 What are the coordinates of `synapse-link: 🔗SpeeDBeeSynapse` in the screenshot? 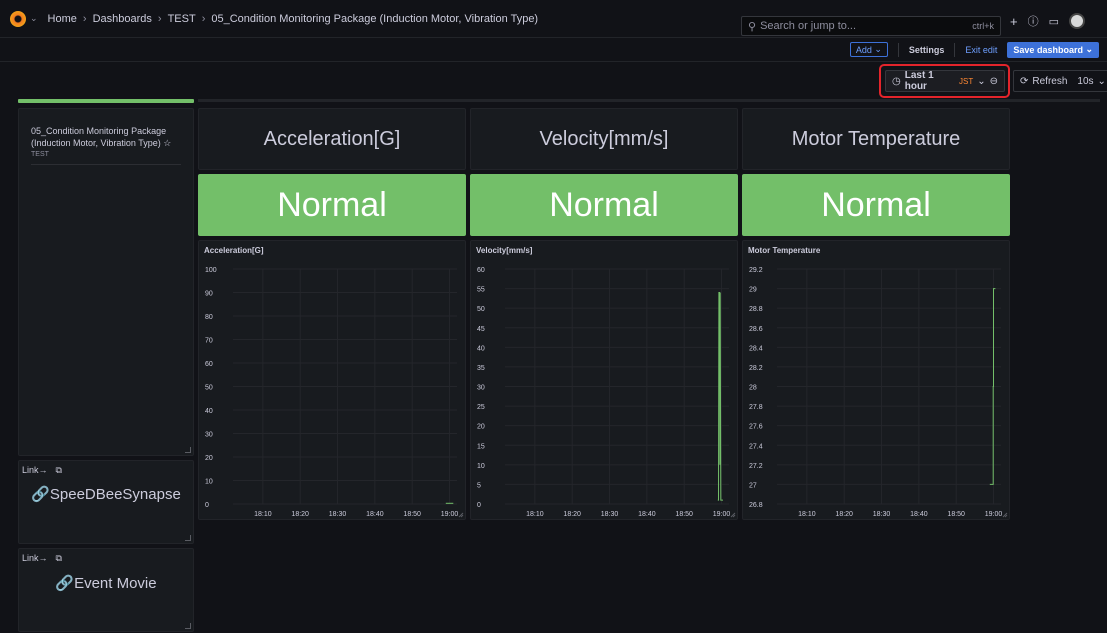 It's located at (106, 494).